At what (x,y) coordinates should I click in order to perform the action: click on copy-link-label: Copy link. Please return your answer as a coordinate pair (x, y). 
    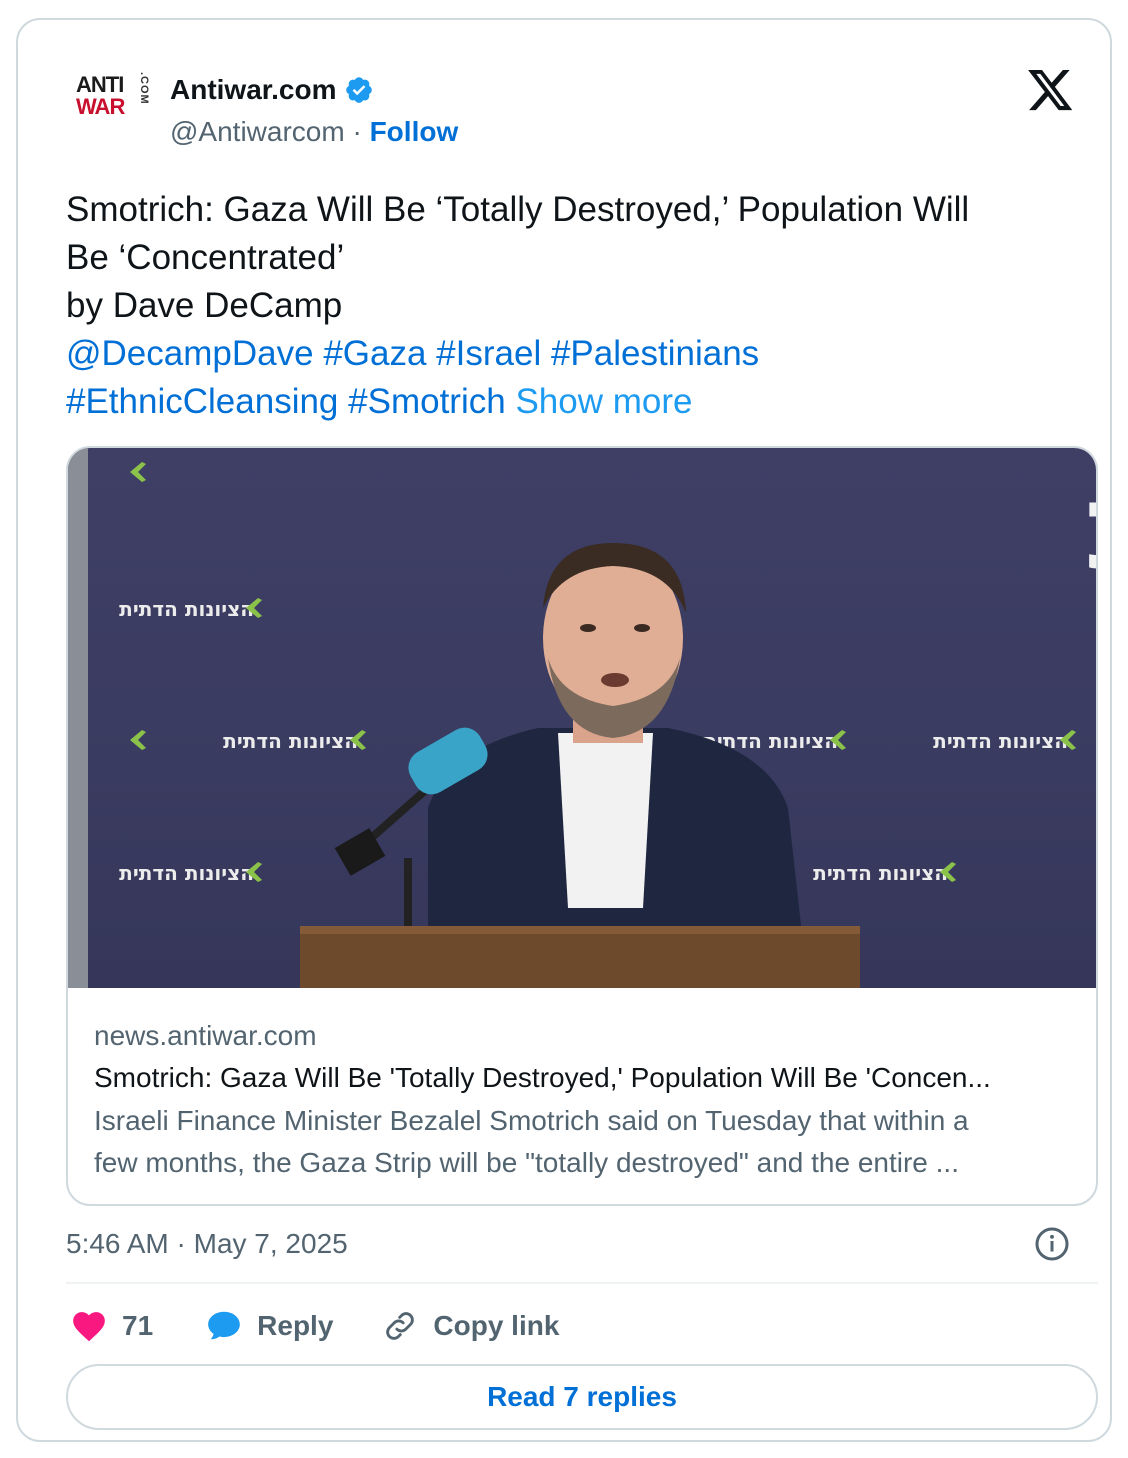
    Looking at the image, I should click on (496, 1325).